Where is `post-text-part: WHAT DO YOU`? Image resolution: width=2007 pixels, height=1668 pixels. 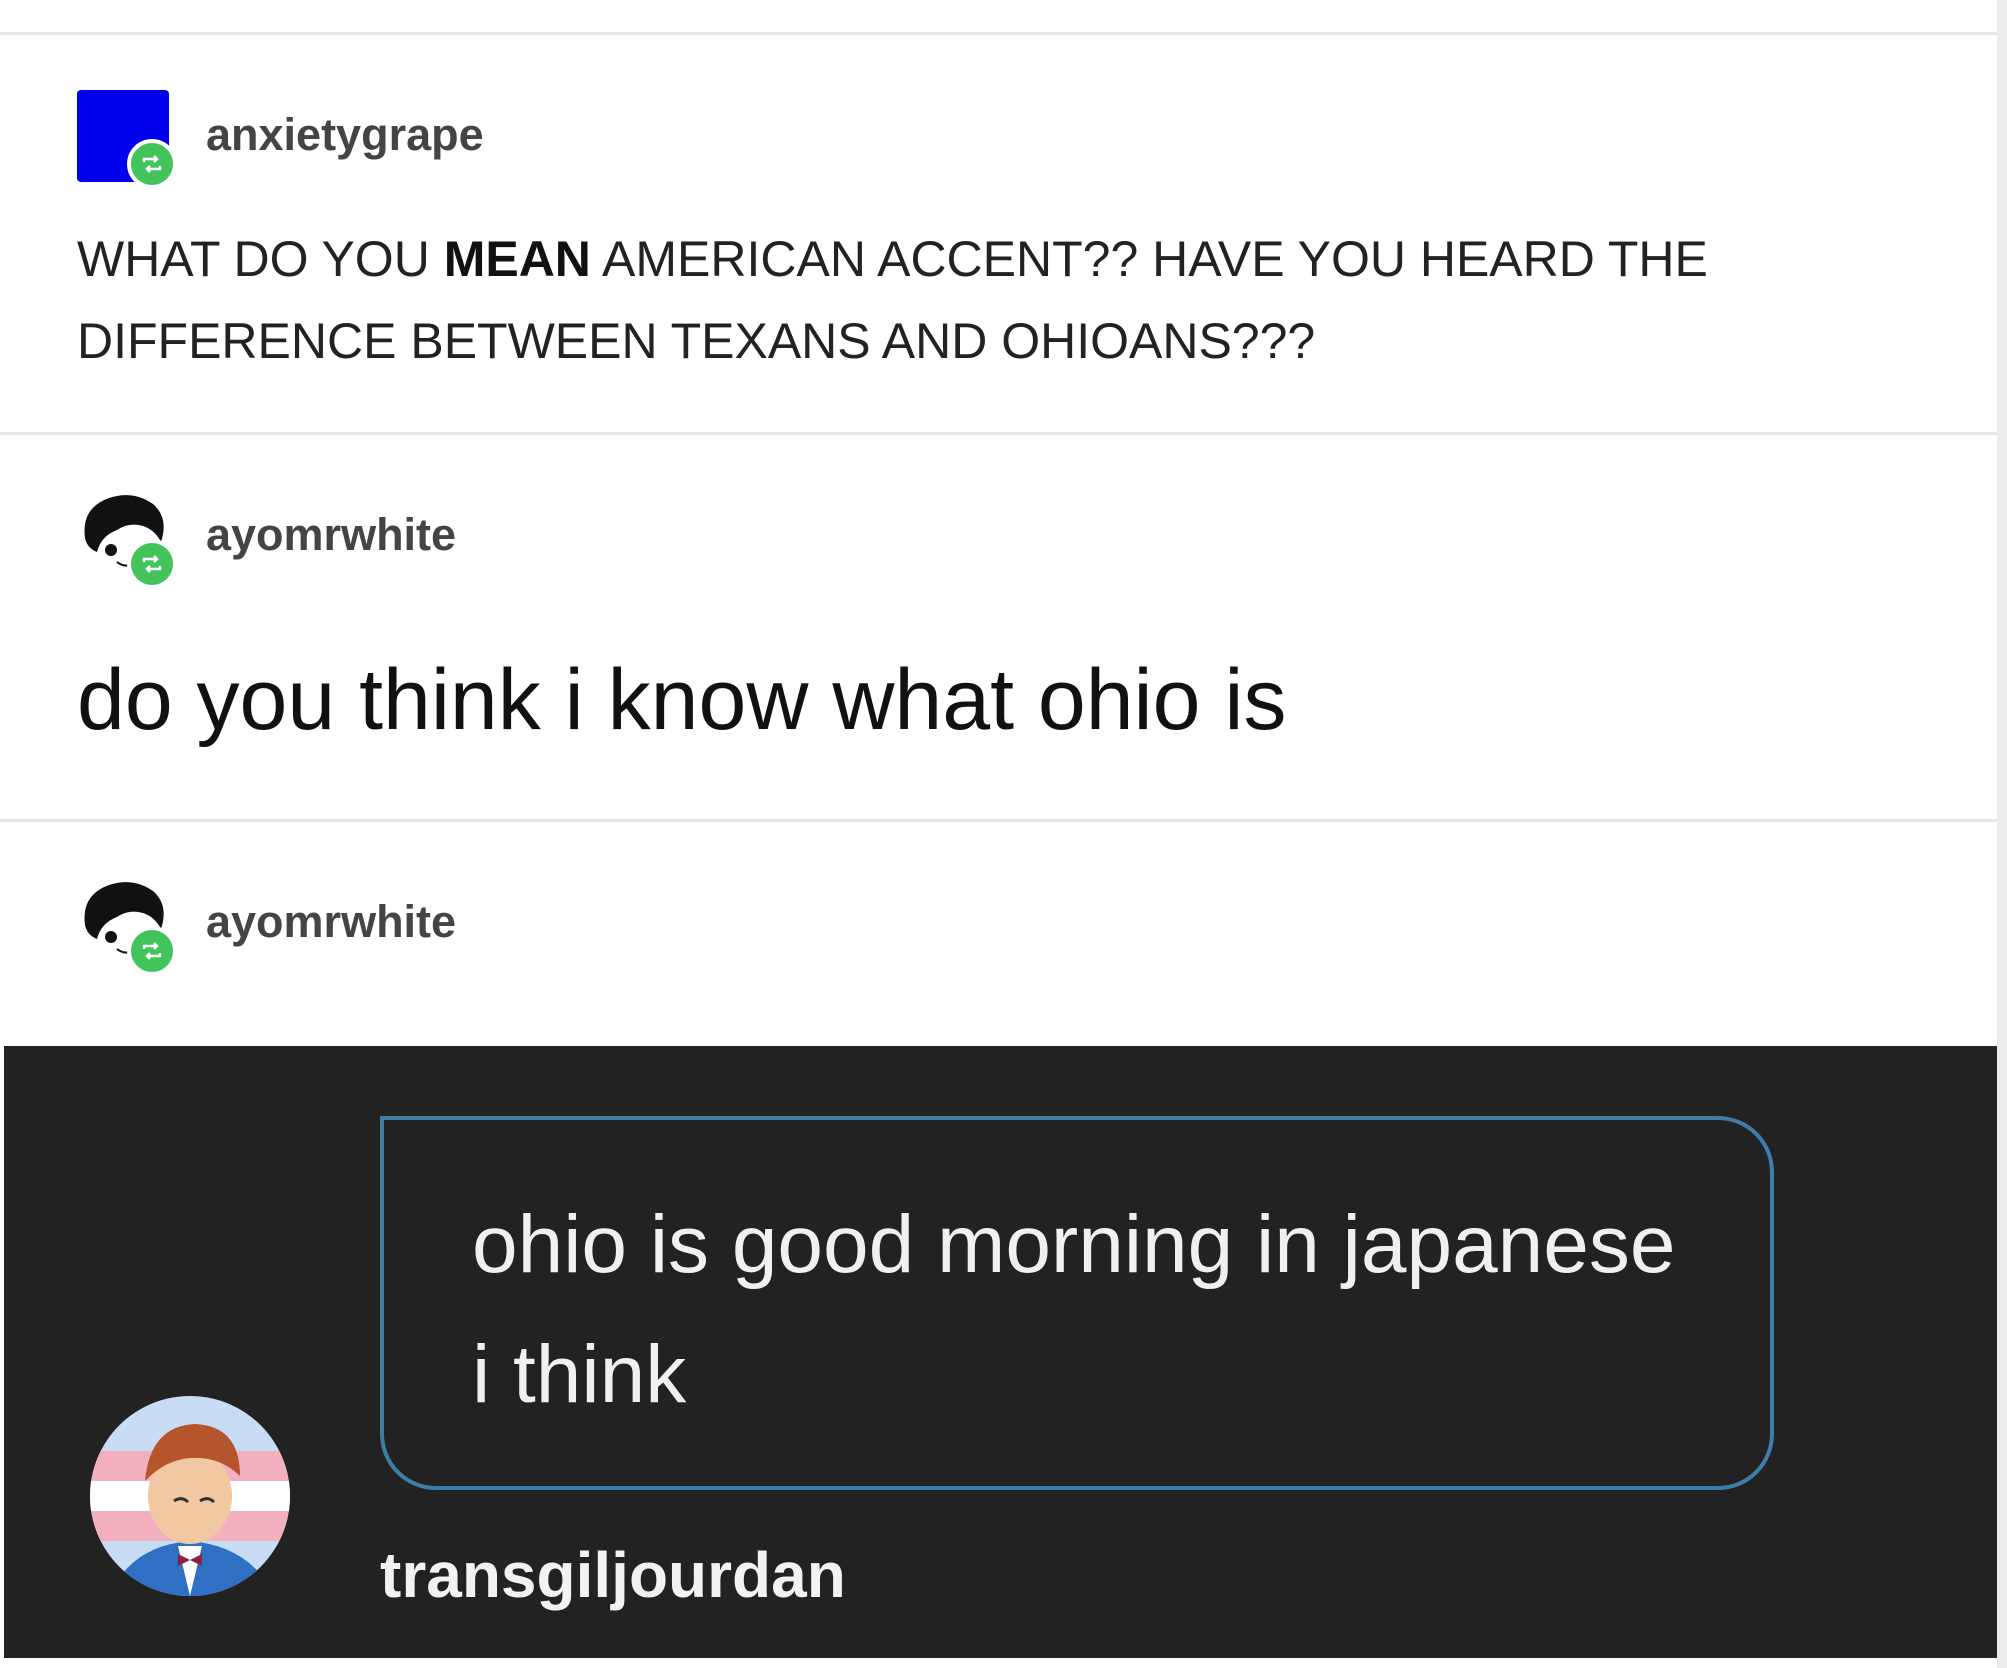
post-text-part: WHAT DO YOU is located at coordinates (260, 259).